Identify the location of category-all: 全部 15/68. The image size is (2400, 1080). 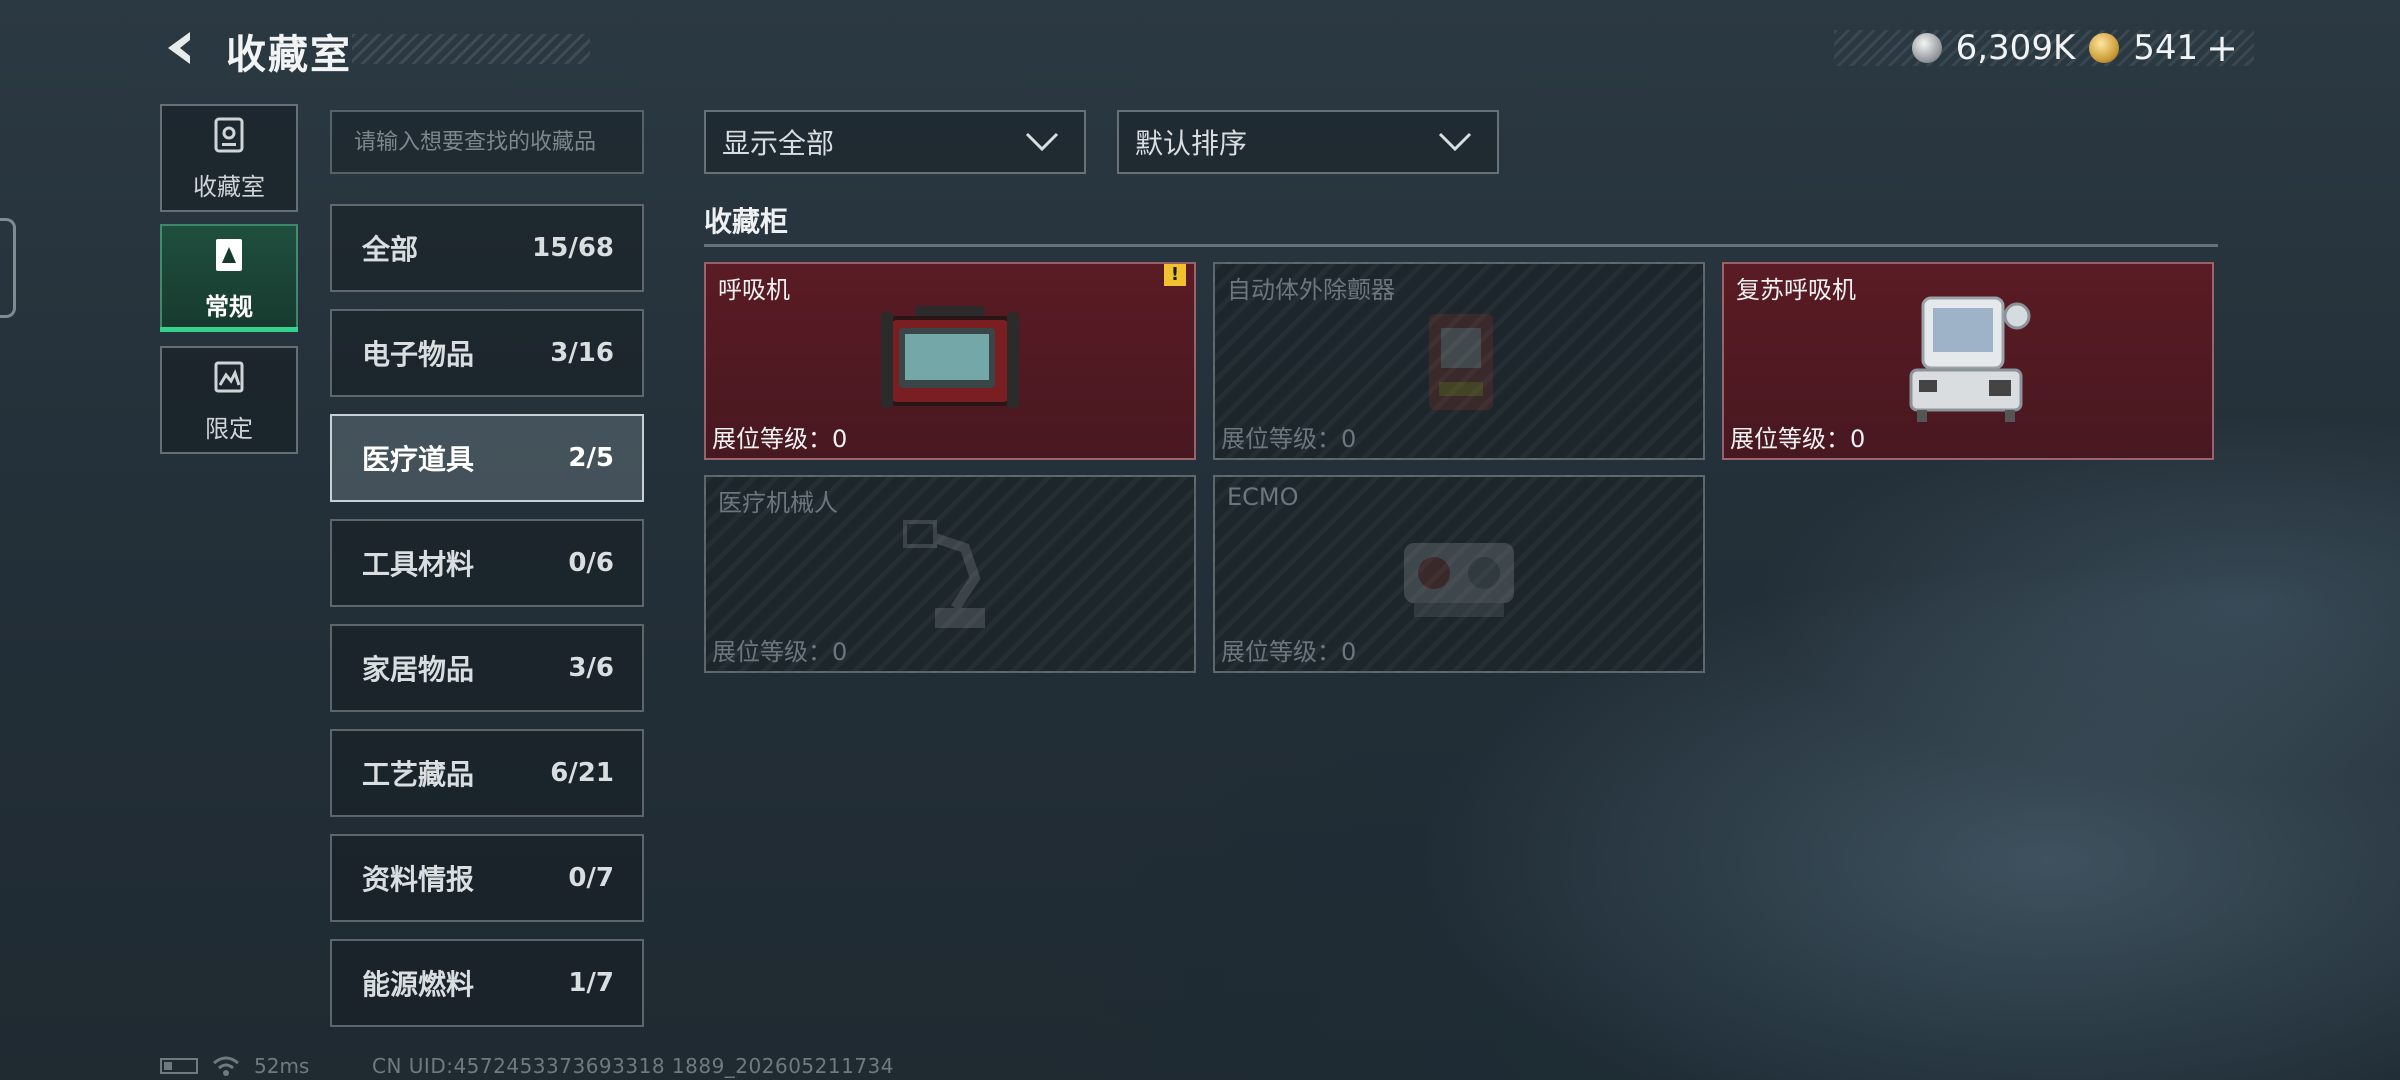
(487, 248).